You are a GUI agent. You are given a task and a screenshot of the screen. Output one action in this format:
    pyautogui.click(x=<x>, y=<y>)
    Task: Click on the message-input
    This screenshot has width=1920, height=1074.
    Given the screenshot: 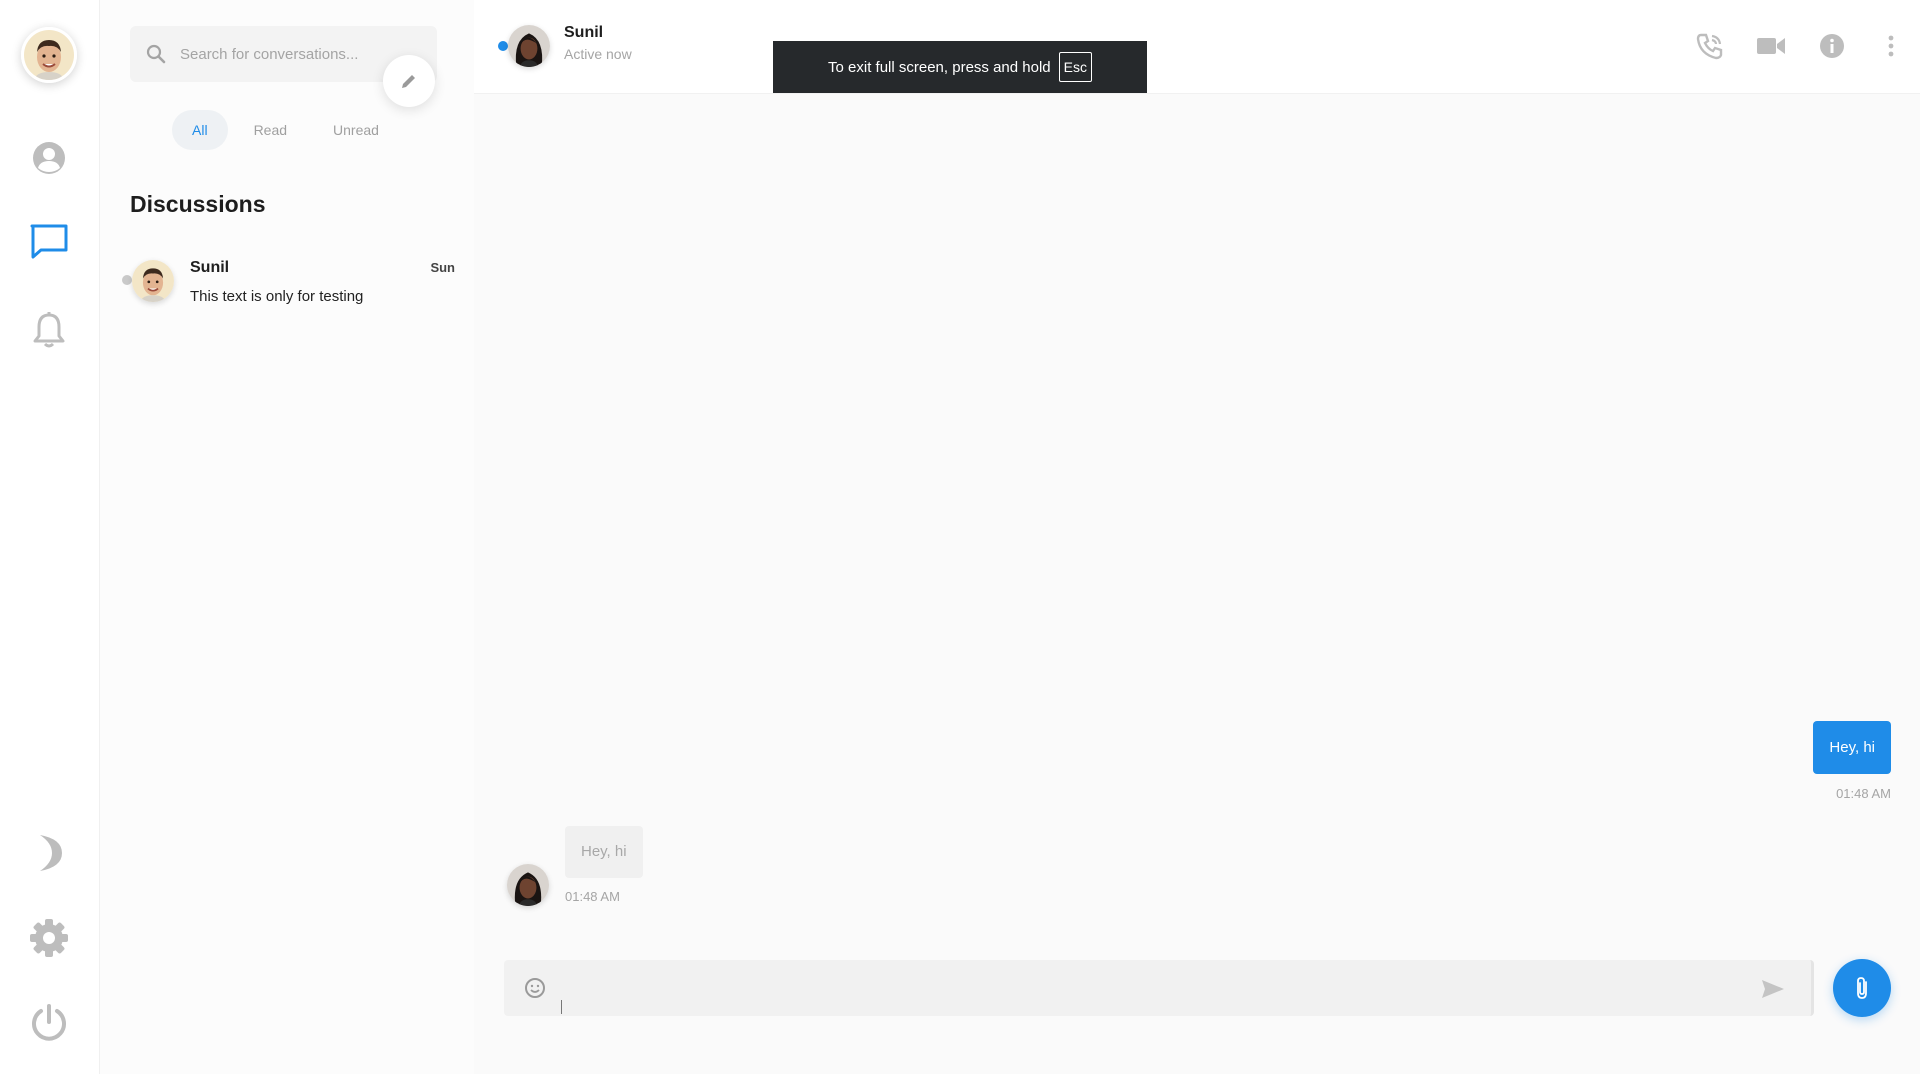 What is the action you would take?
    pyautogui.click(x=1135, y=988)
    